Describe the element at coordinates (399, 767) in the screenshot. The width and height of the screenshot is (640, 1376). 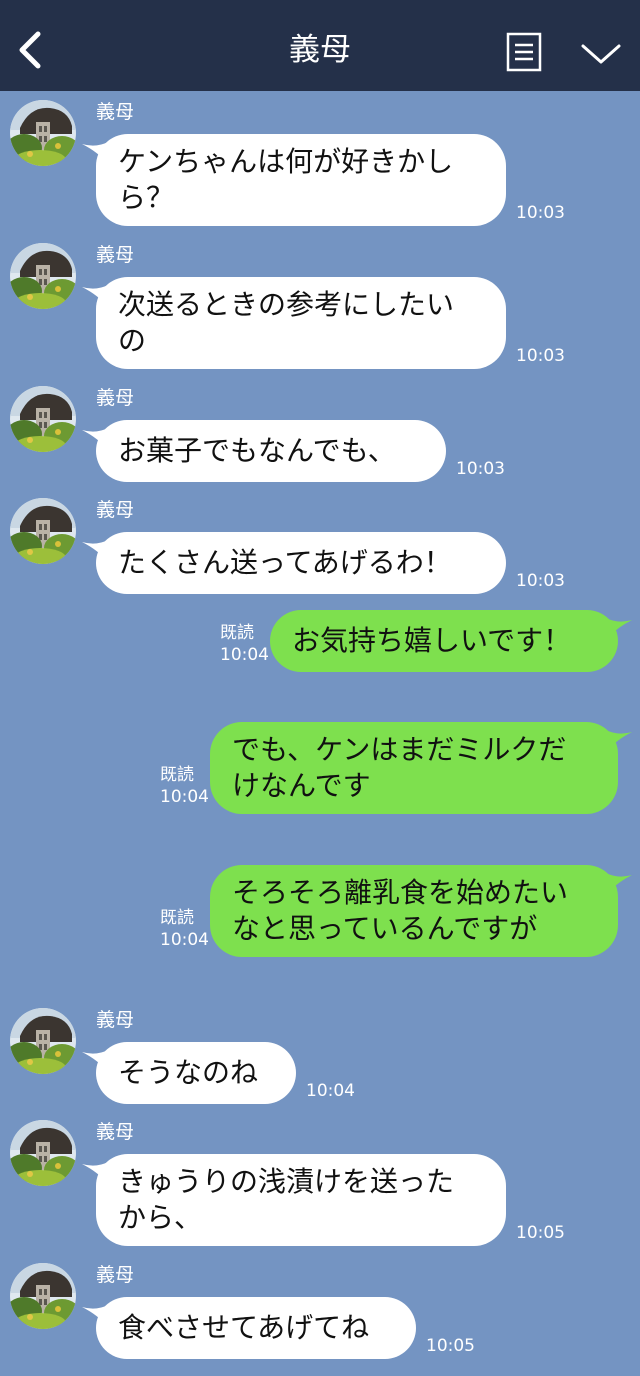
I see `message-text: でも、ケンはまだミルクだ けなんです` at that location.